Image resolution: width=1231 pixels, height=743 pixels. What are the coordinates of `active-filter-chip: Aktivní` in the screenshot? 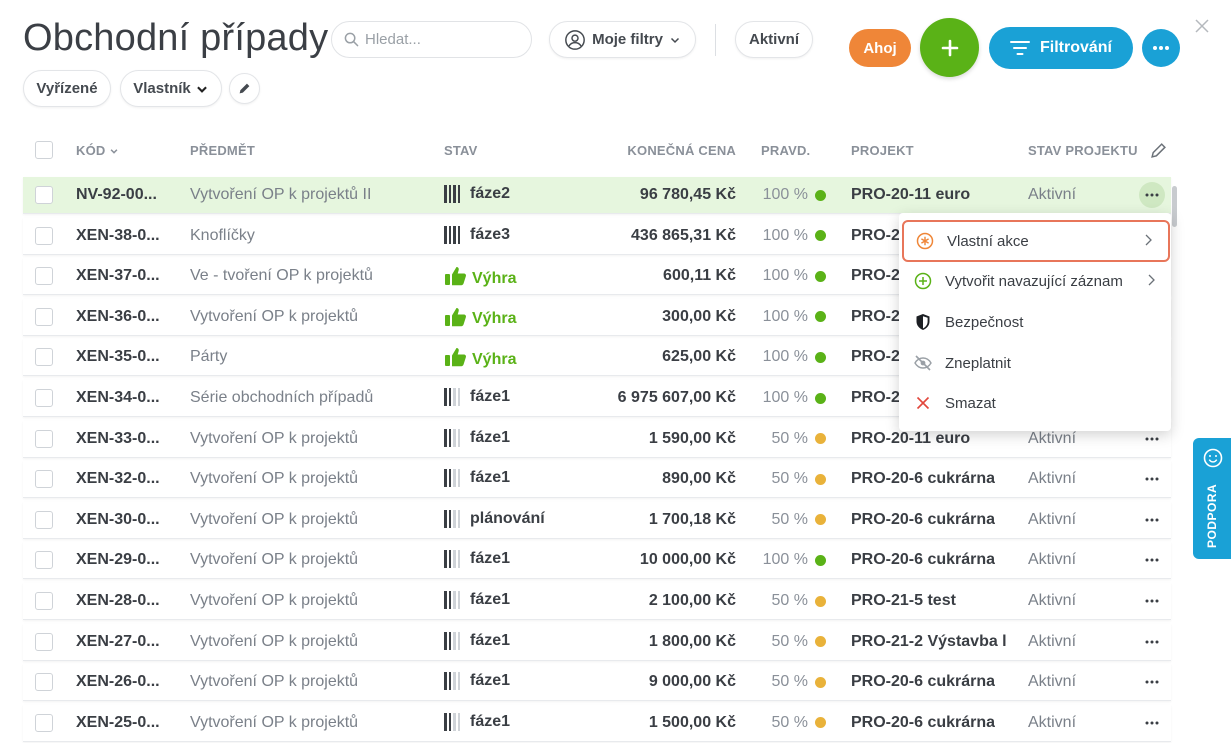 It's located at (774, 39).